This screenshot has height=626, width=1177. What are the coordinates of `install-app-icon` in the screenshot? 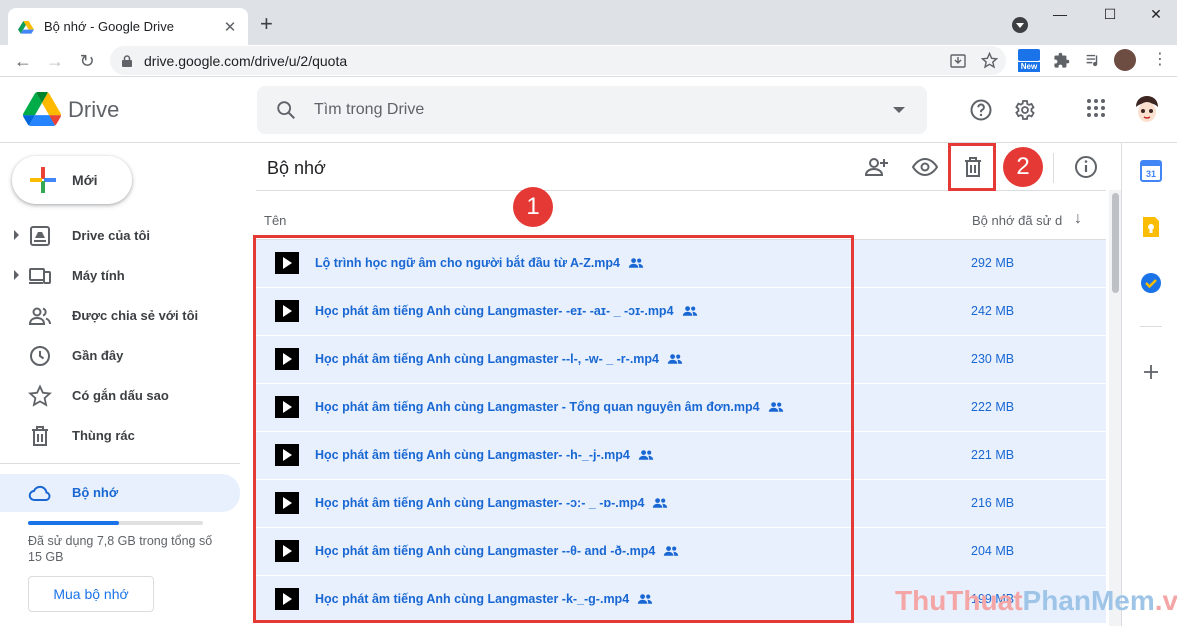 It's located at (958, 61).